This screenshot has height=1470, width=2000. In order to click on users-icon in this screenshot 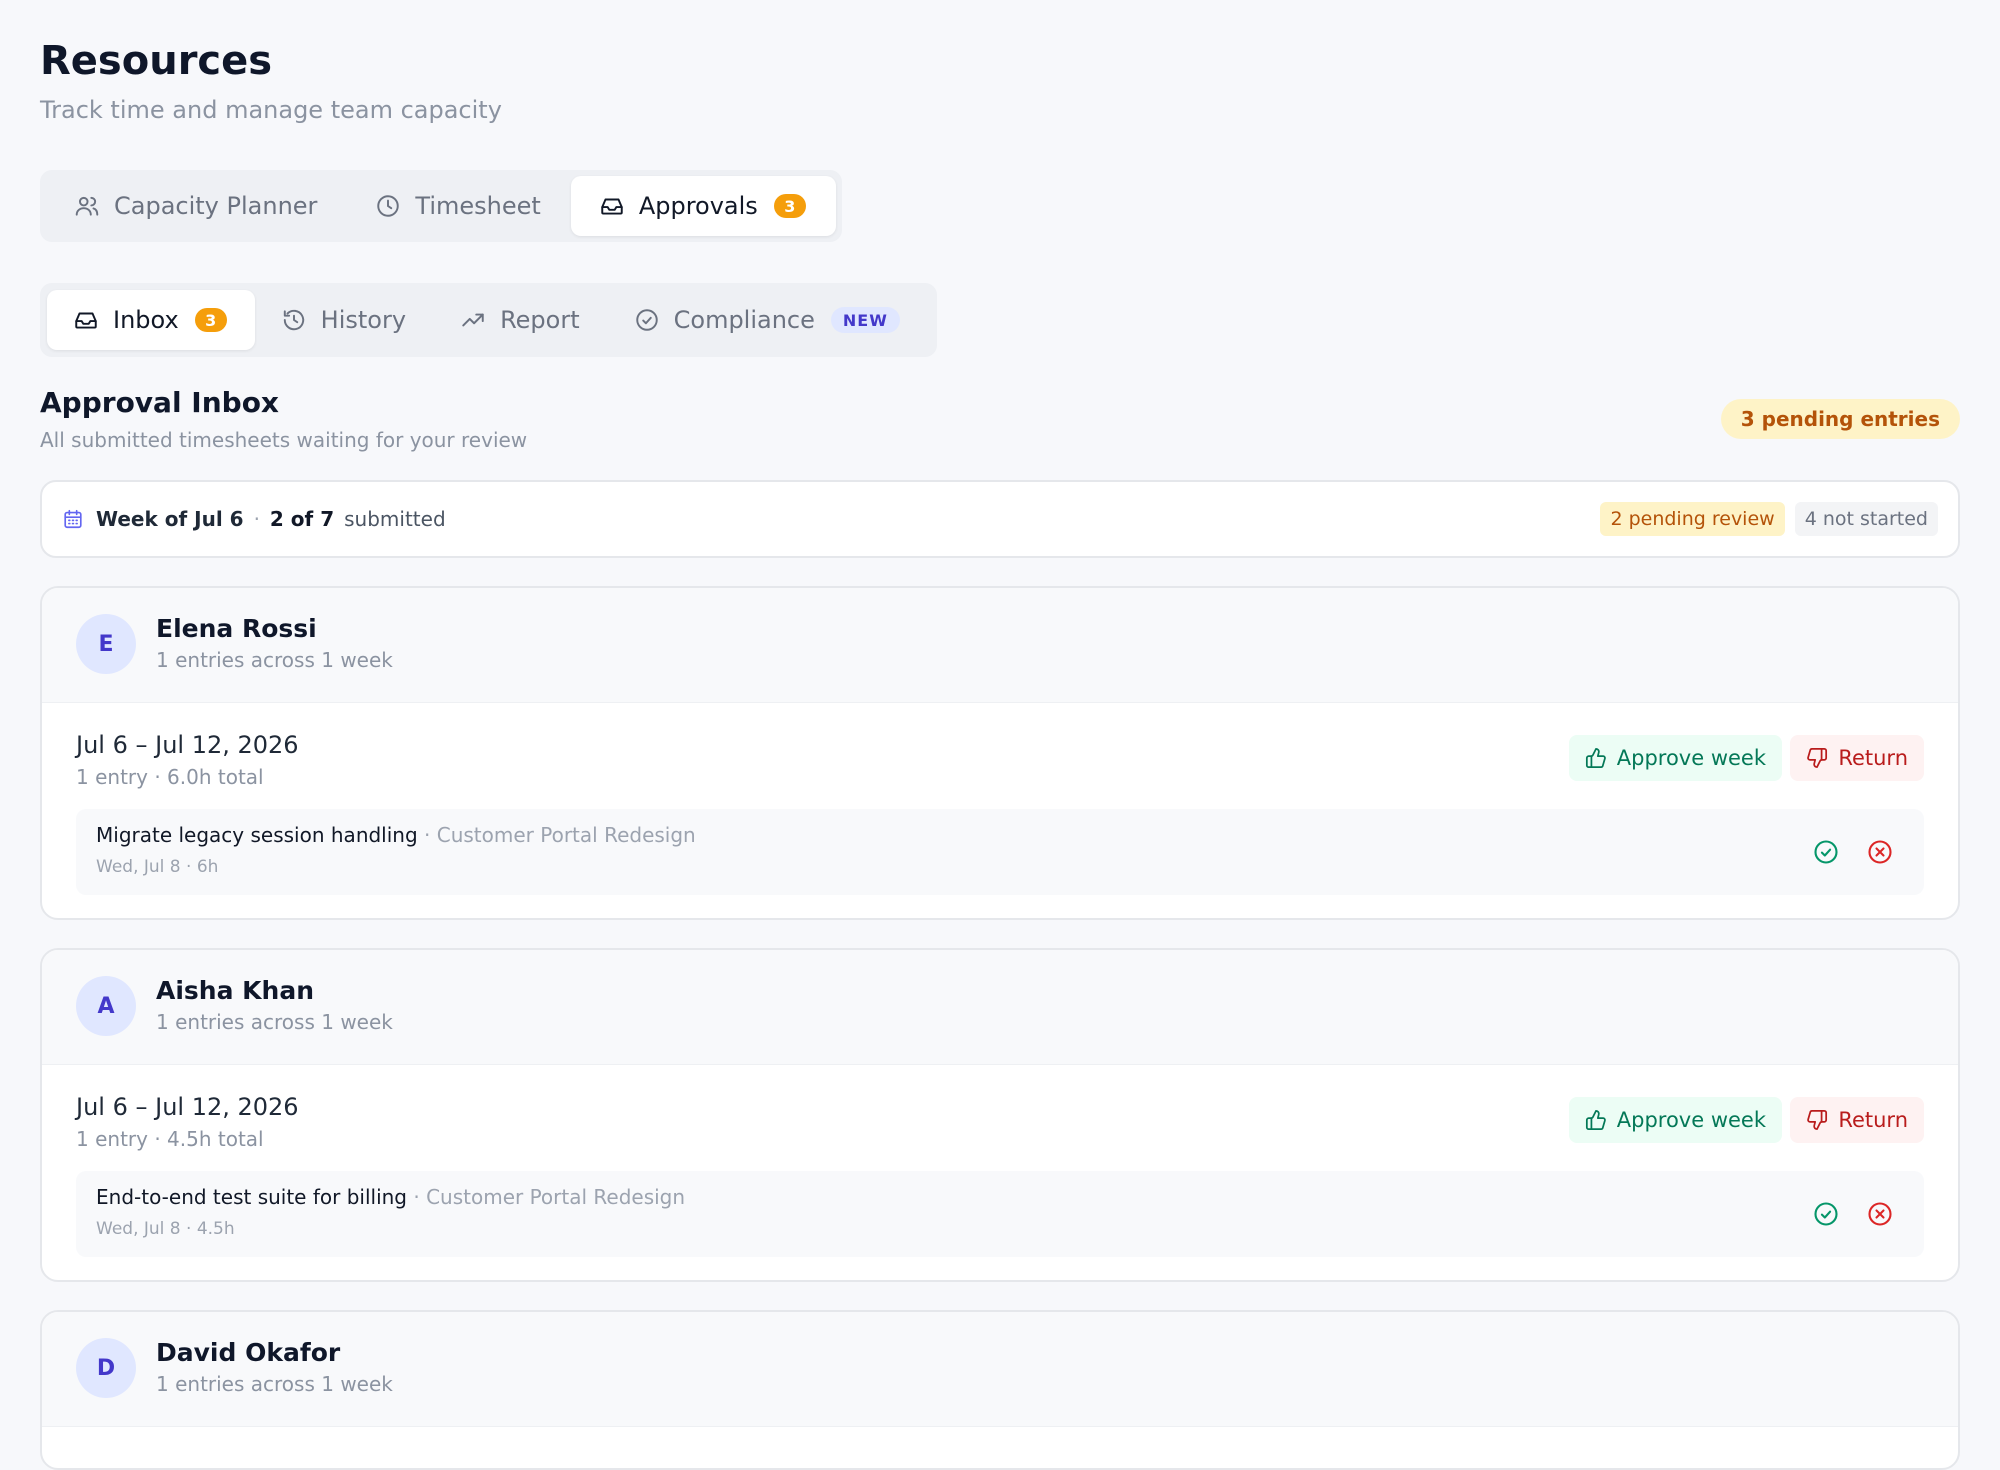, I will do `click(87, 206)`.